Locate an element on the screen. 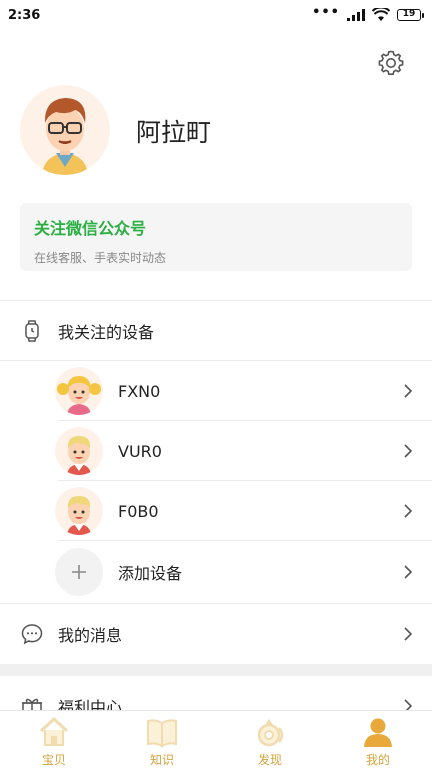 The width and height of the screenshot is (432, 768). tab-discover: 发现 is located at coordinates (270, 739).